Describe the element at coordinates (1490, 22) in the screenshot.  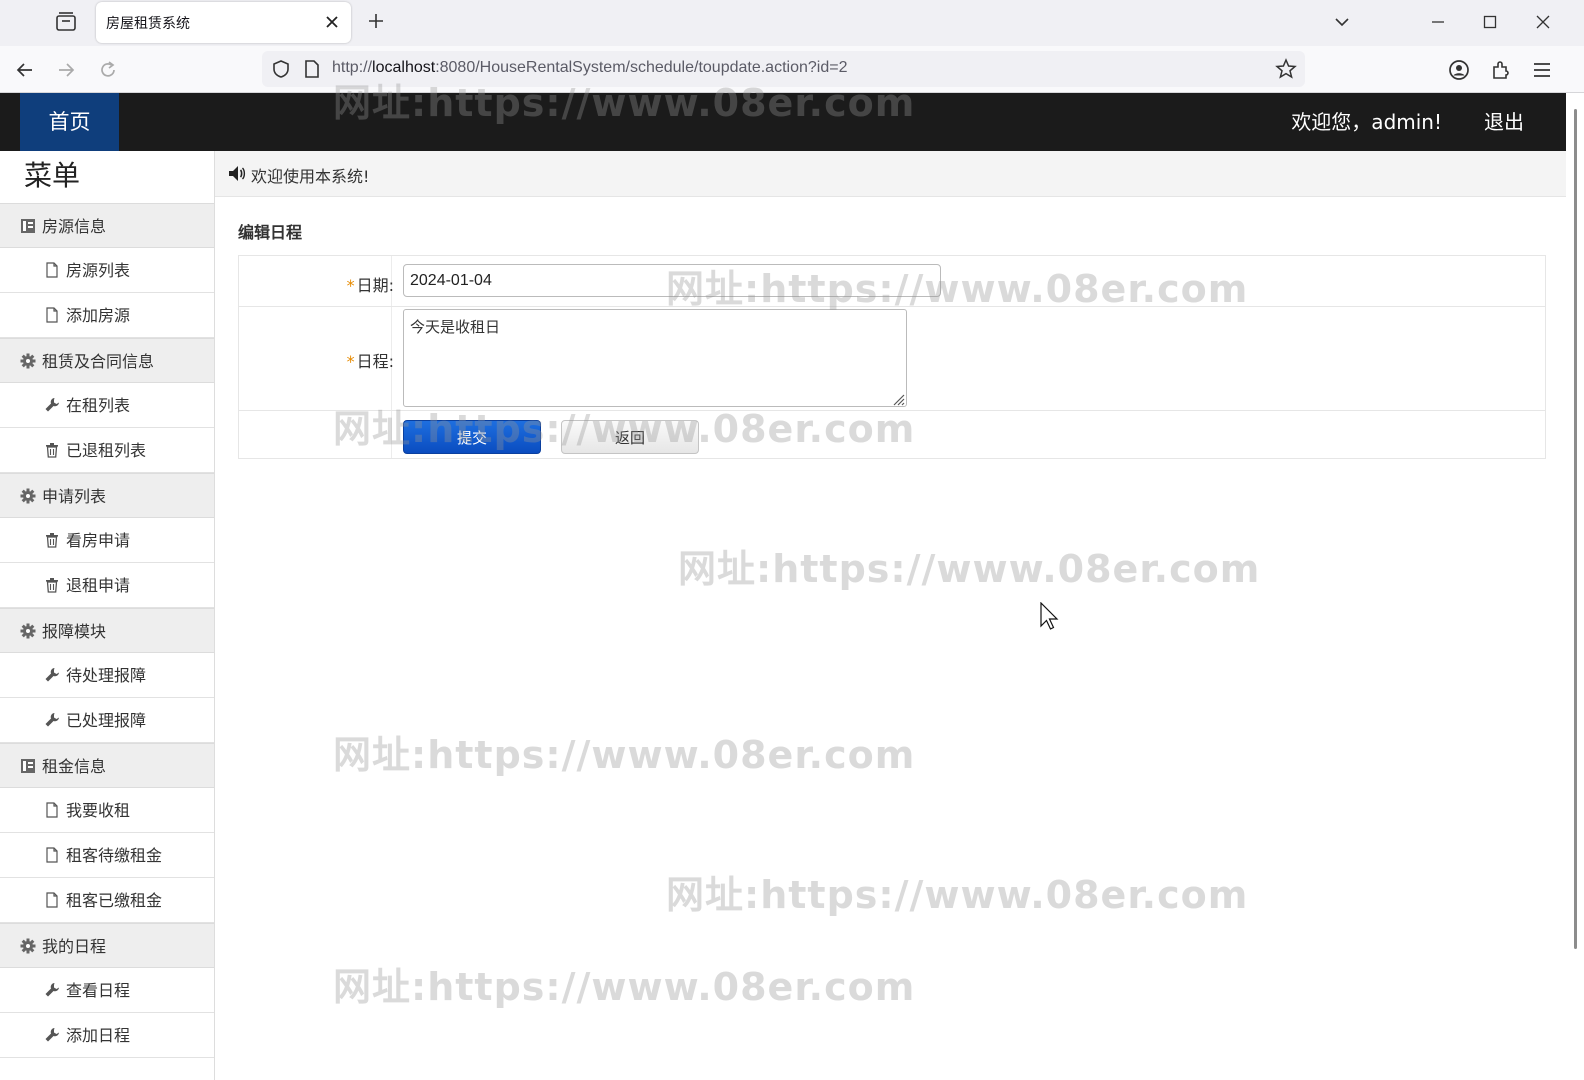
I see `maximize-icon` at that location.